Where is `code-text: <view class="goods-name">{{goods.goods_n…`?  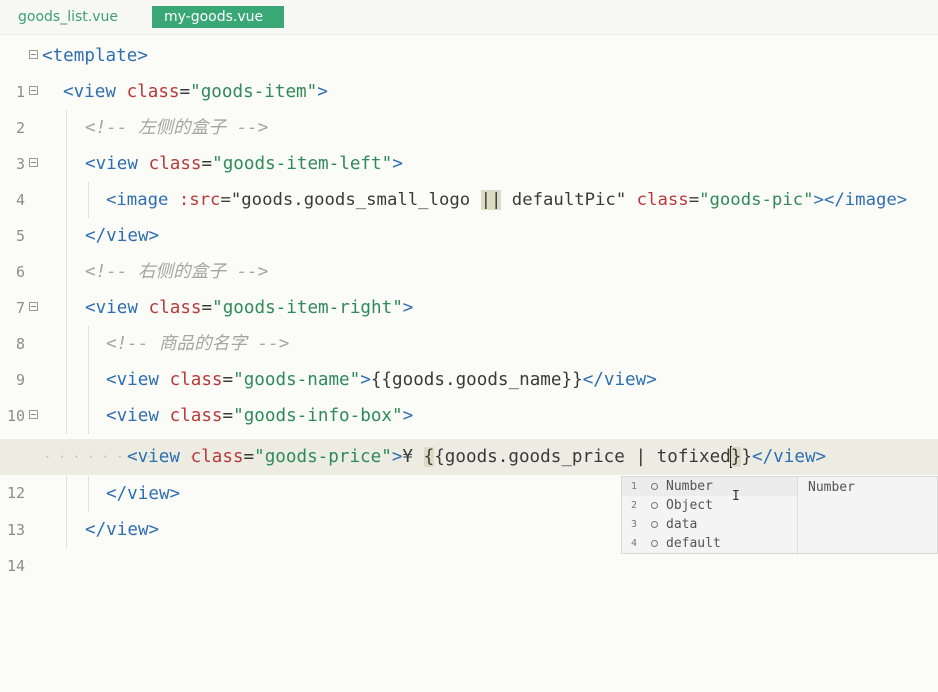 code-text: <view class="goods-name">{{goods.goods_n… is located at coordinates (381, 380).